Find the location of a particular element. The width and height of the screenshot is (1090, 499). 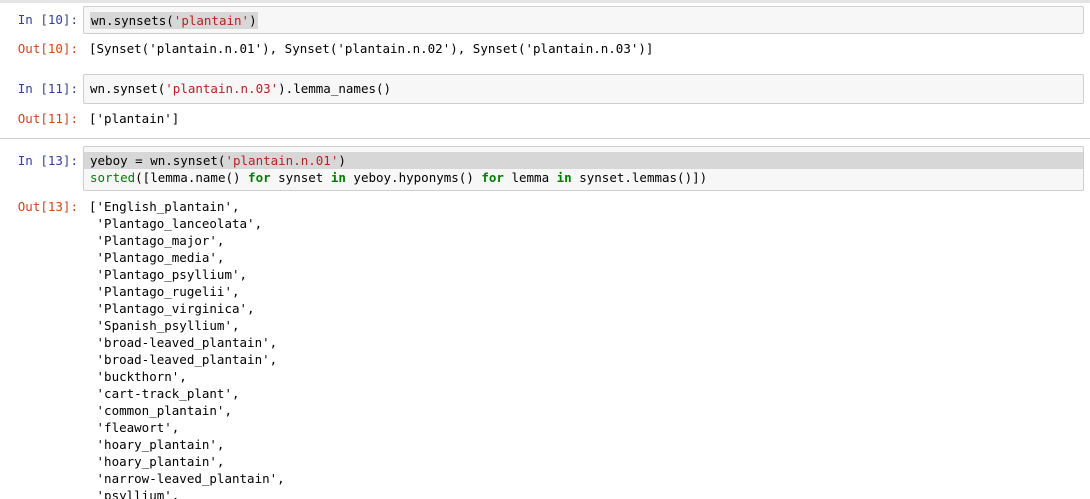

code-line: wn.synsets('plantain') is located at coordinates (174, 20).